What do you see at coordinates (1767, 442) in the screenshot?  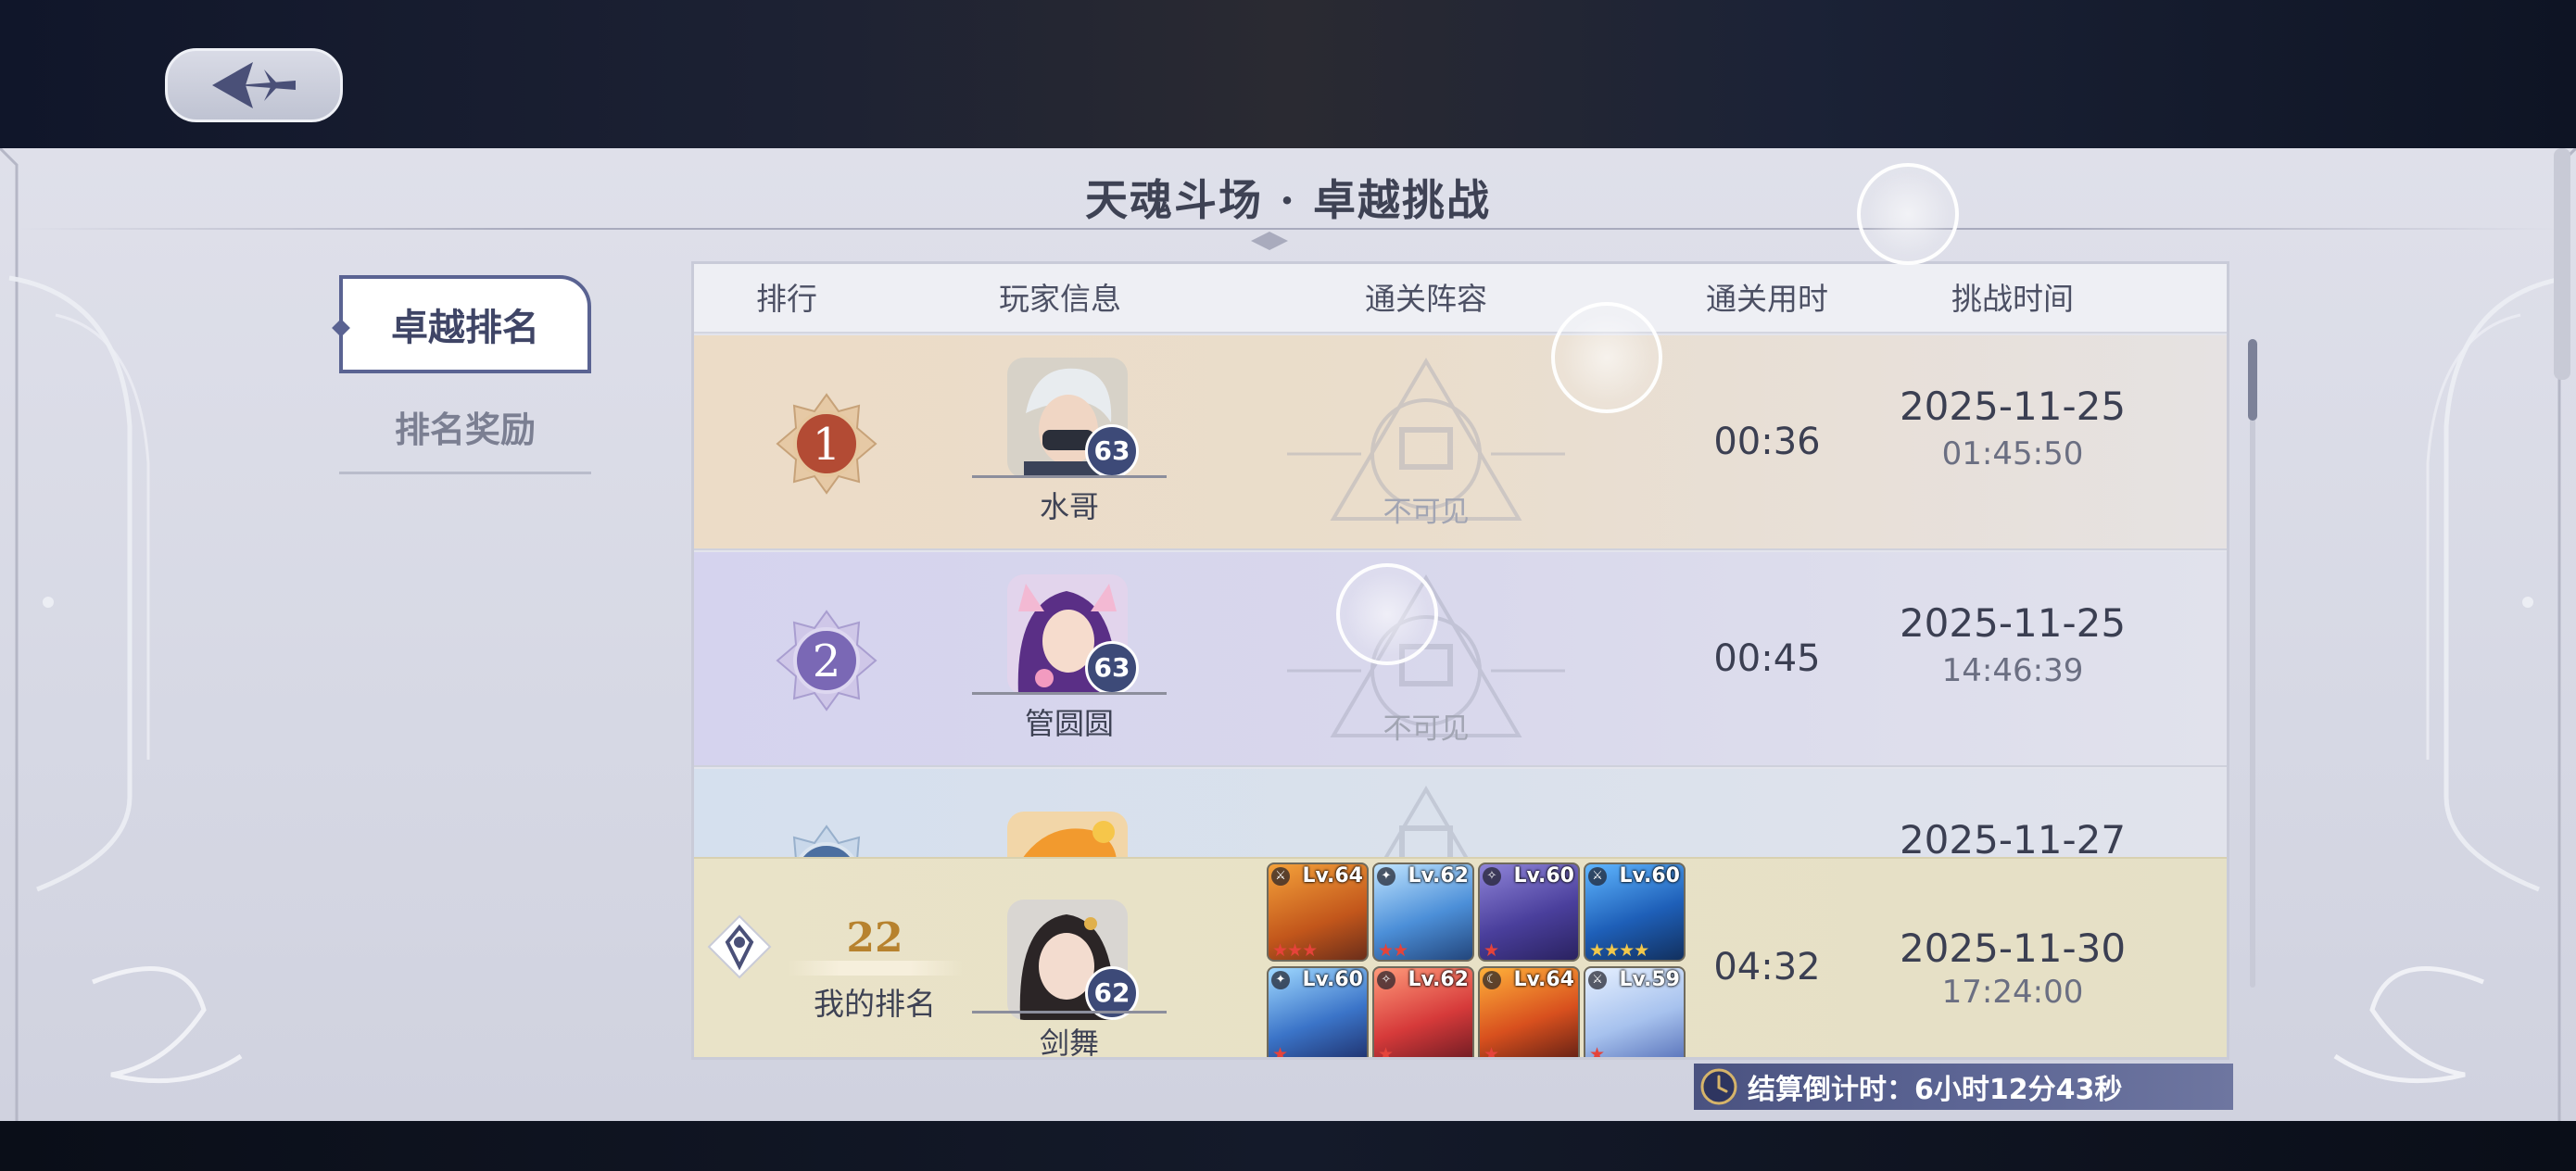 I see `clear-time: 00:36` at bounding box center [1767, 442].